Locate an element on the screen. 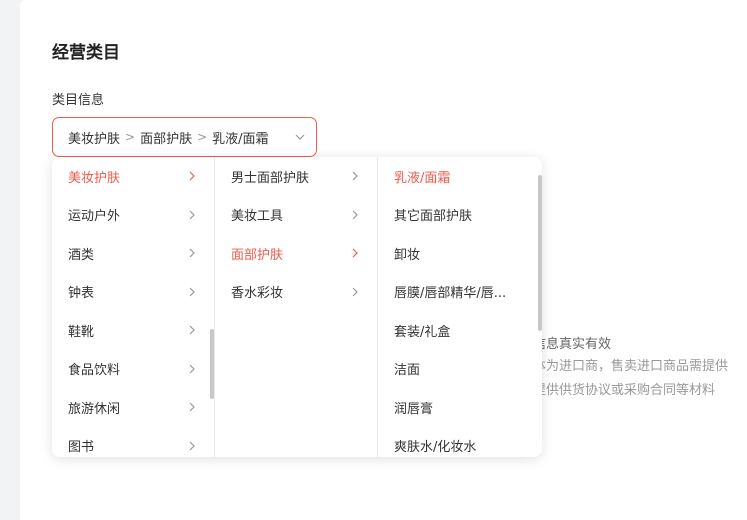 The image size is (747, 520). level3-item: 润唇膏 is located at coordinates (460, 407).